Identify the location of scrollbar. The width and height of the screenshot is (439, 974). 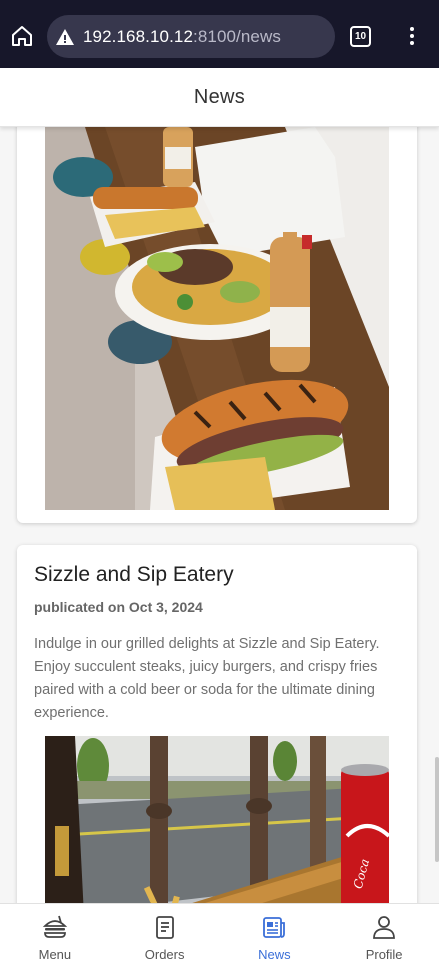
(437, 809).